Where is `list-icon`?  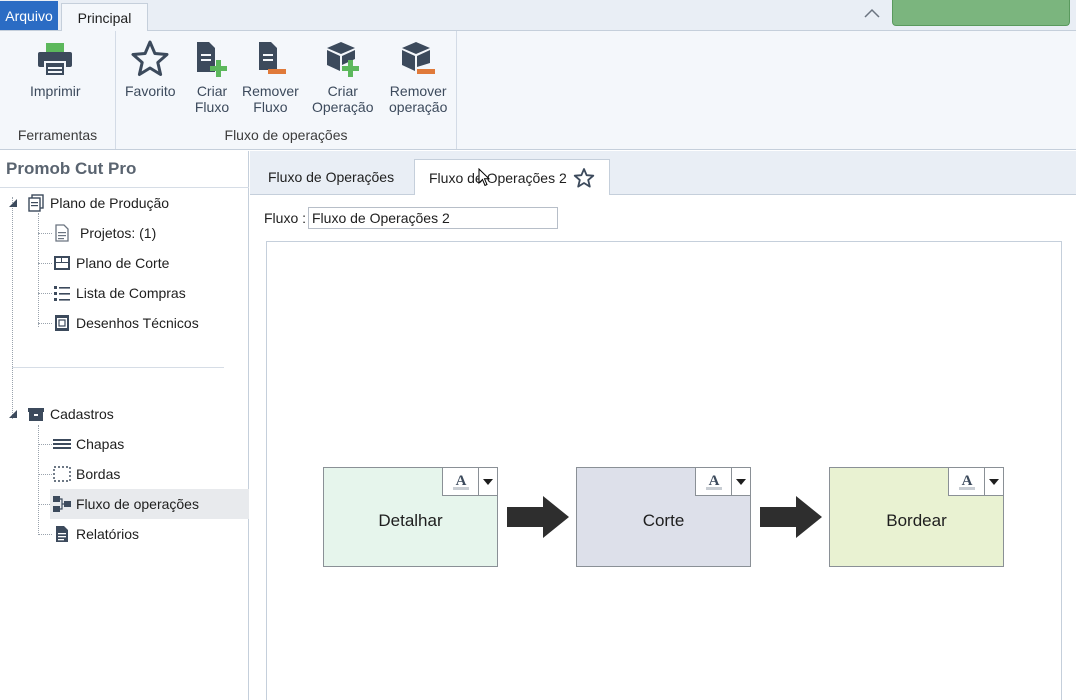
list-icon is located at coordinates (62, 293).